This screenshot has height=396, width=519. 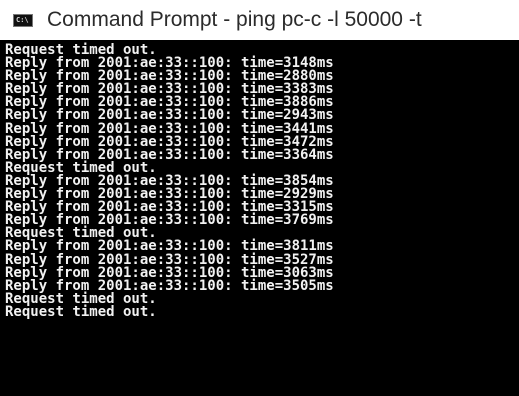 I want to click on command-prompt-icon-label: C:\, so click(x=22, y=20).